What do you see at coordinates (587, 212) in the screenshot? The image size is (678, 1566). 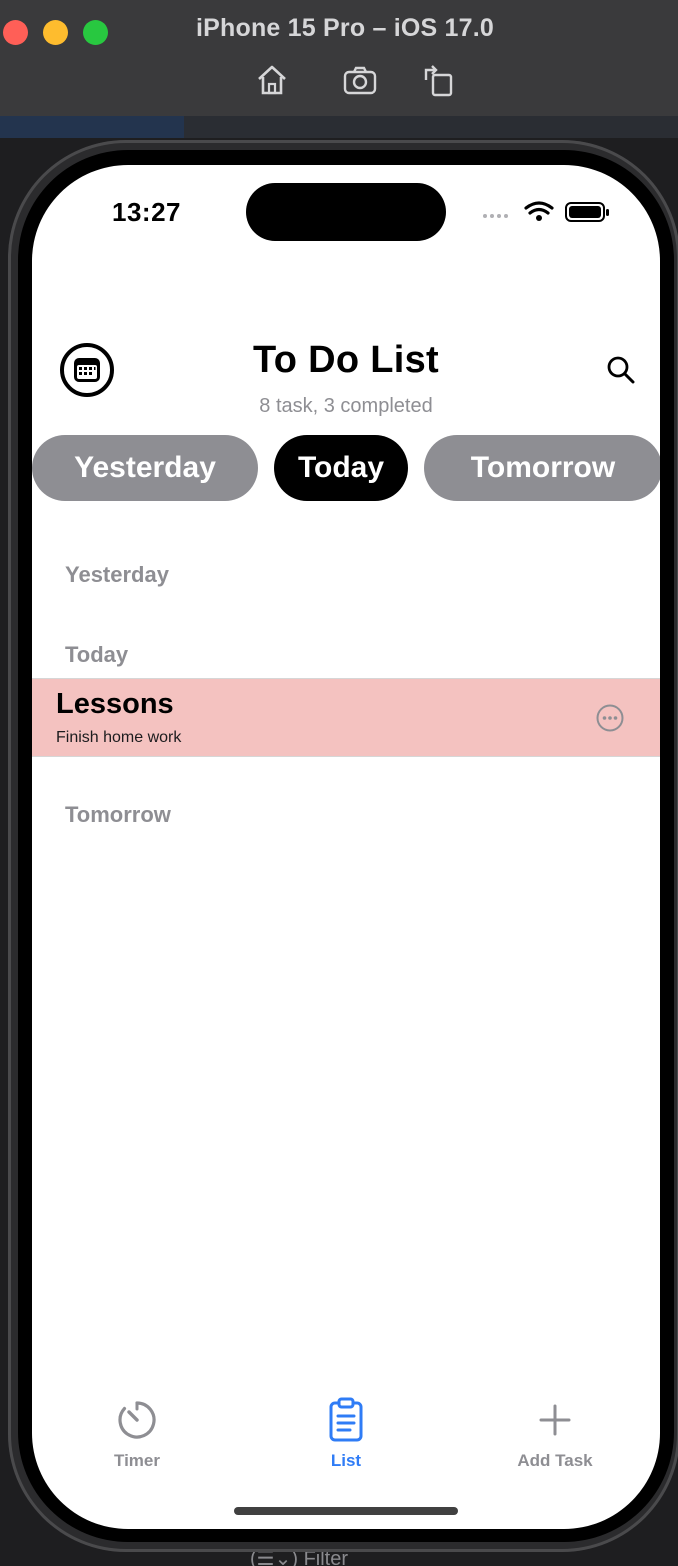 I see `battery-icon` at bounding box center [587, 212].